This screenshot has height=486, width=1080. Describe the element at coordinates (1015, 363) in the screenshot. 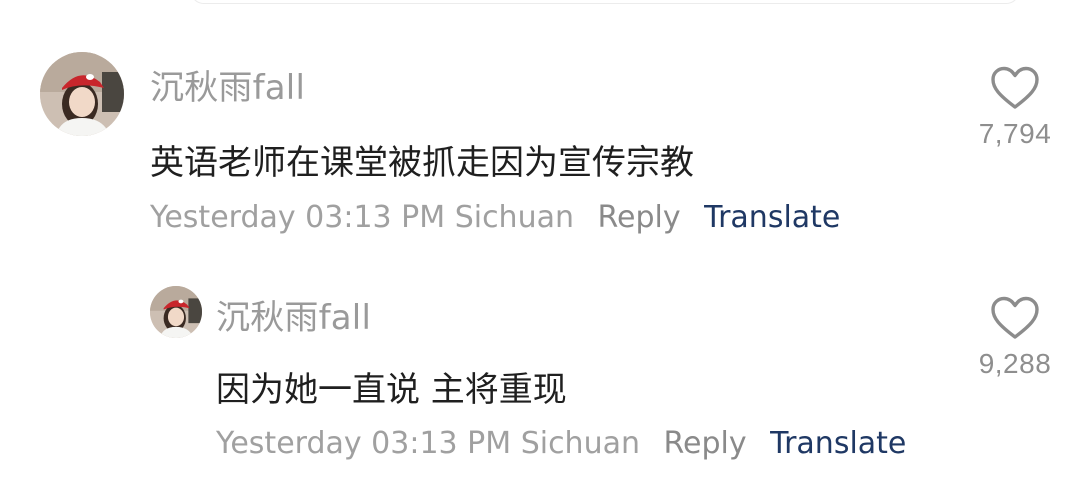

I see `like-count: 9,288` at that location.